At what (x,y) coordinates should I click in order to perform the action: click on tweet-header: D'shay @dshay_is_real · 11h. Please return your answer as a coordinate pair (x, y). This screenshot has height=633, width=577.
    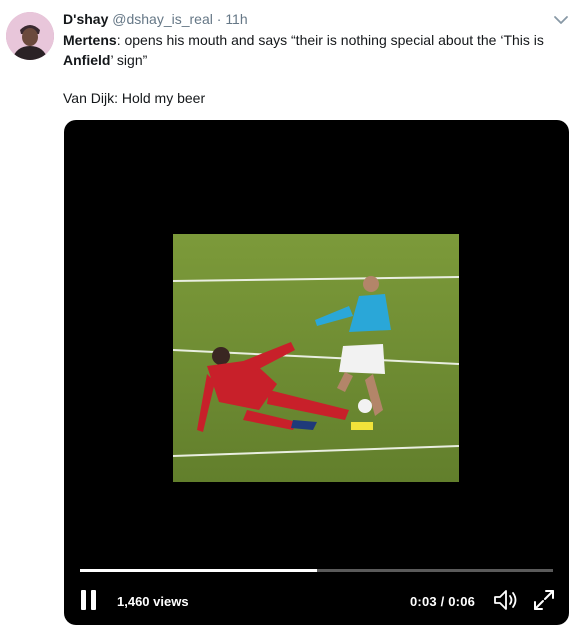
    Looking at the image, I should click on (155, 19).